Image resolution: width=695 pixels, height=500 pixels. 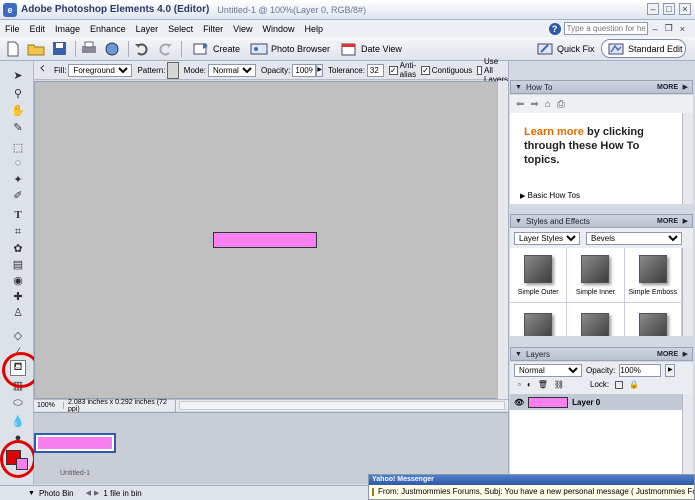 What do you see at coordinates (18, 110) in the screenshot?
I see `hand-tool-icon: ✋` at bounding box center [18, 110].